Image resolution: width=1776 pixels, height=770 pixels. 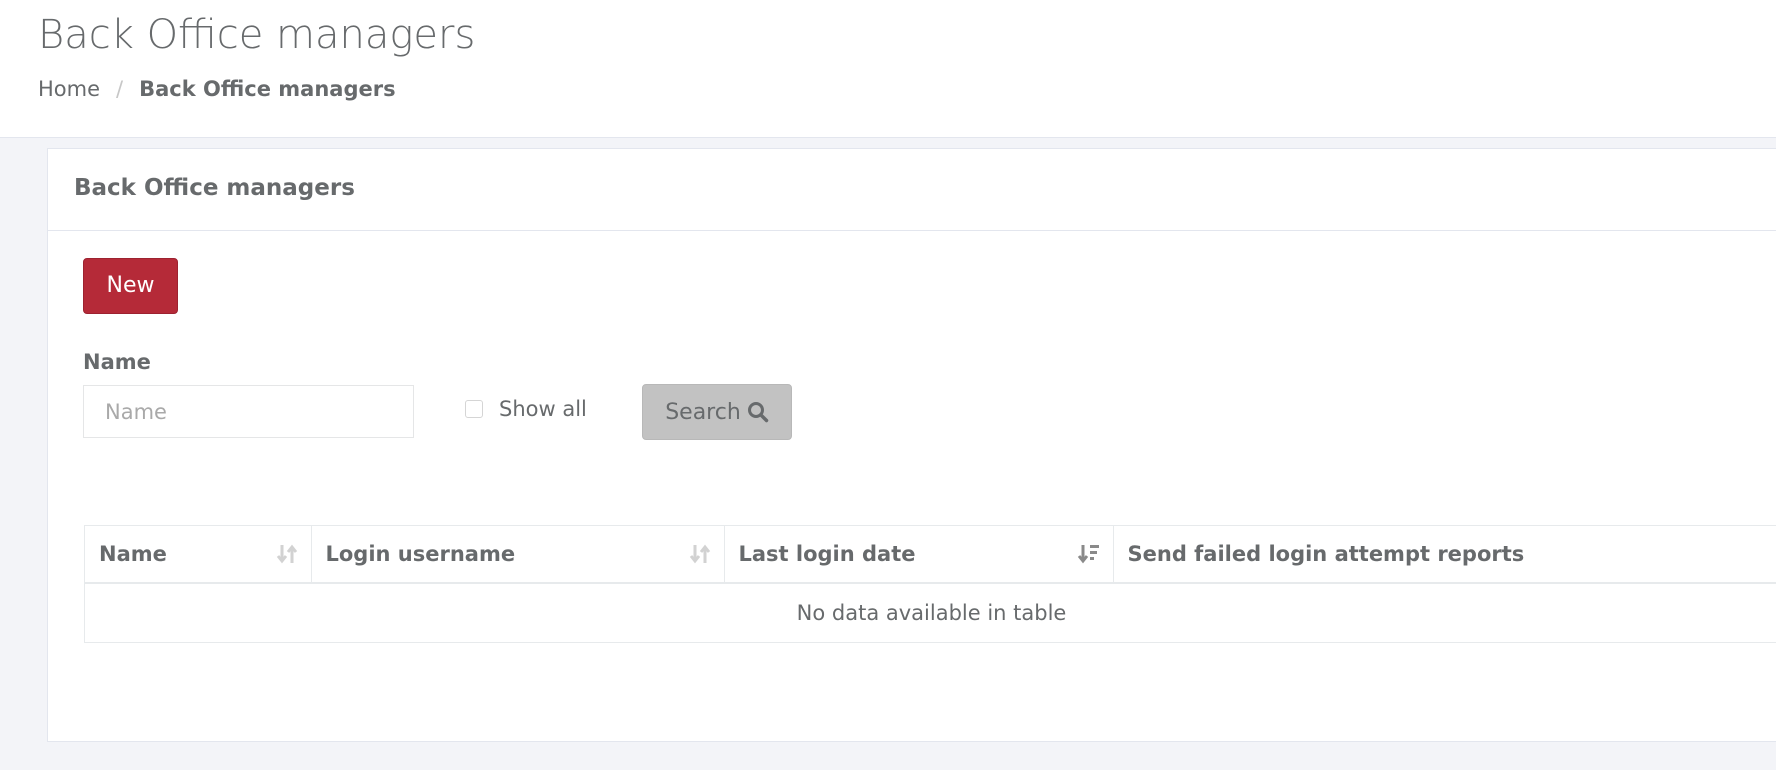 What do you see at coordinates (758, 412) in the screenshot?
I see `search-icon` at bounding box center [758, 412].